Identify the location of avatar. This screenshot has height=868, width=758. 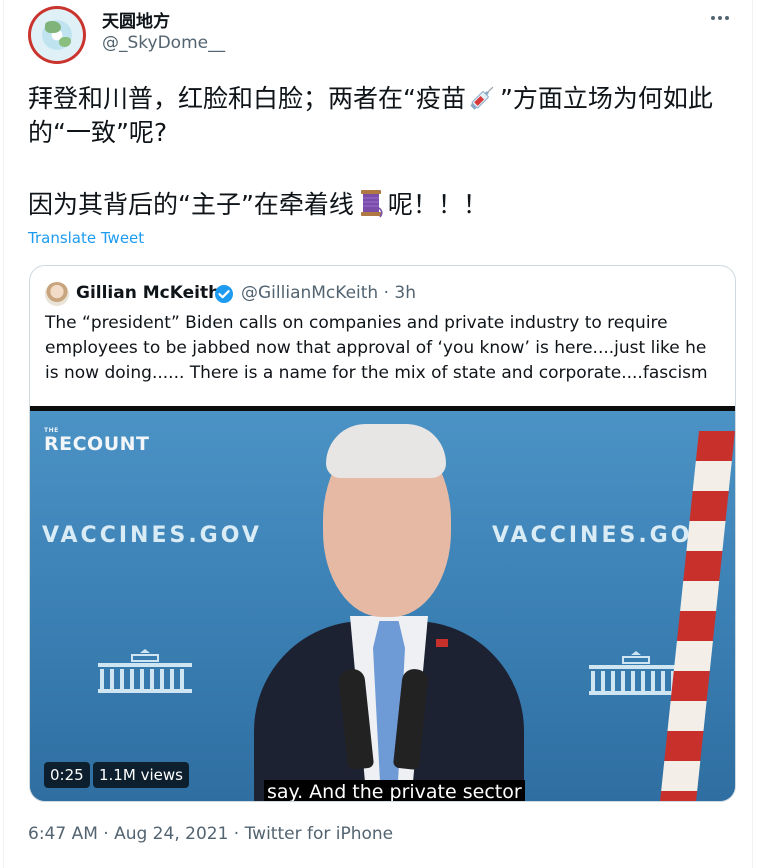
(57, 35).